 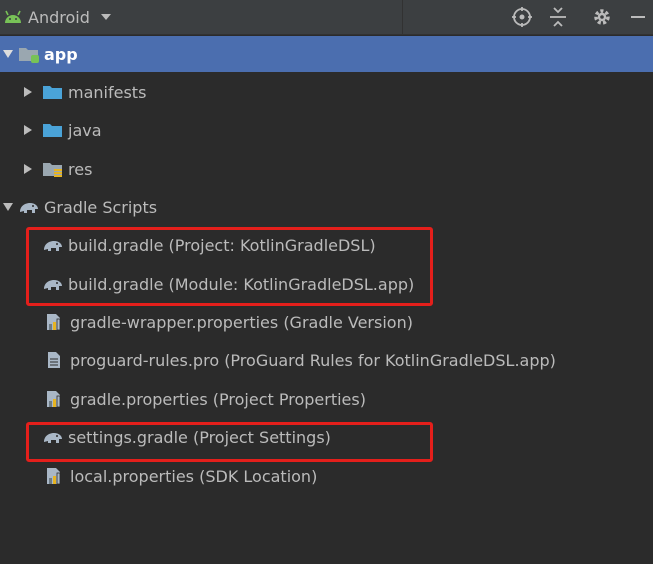 What do you see at coordinates (602, 17) in the screenshot?
I see `gear-icon` at bounding box center [602, 17].